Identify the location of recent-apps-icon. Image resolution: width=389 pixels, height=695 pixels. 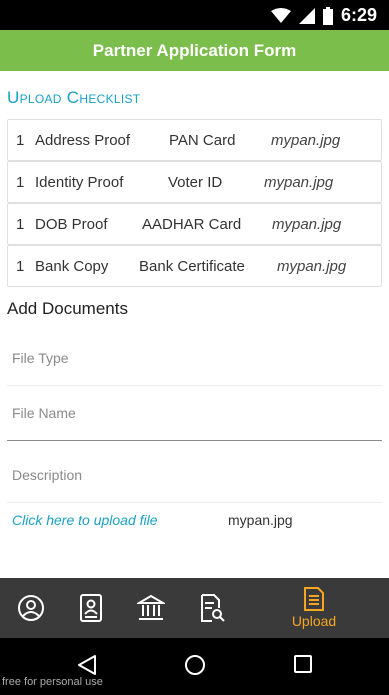
(303, 664).